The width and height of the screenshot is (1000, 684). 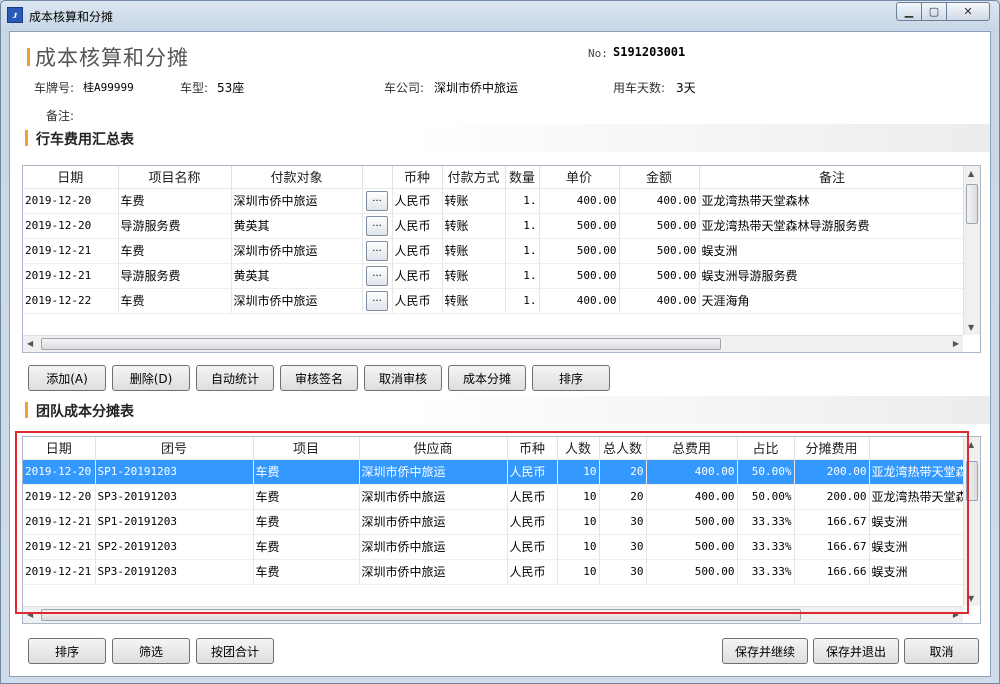 I want to click on group-total-button: 按团合计, so click(x=235, y=651).